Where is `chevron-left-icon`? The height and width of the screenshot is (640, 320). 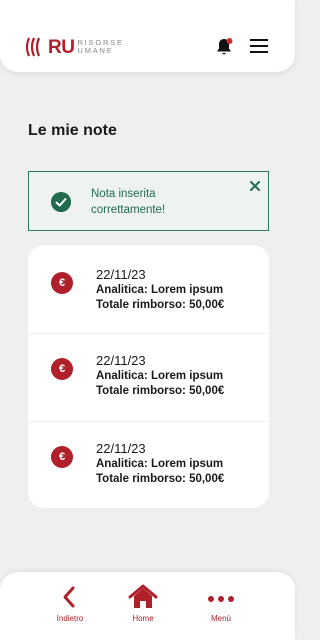
chevron-left-icon is located at coordinates (69, 597).